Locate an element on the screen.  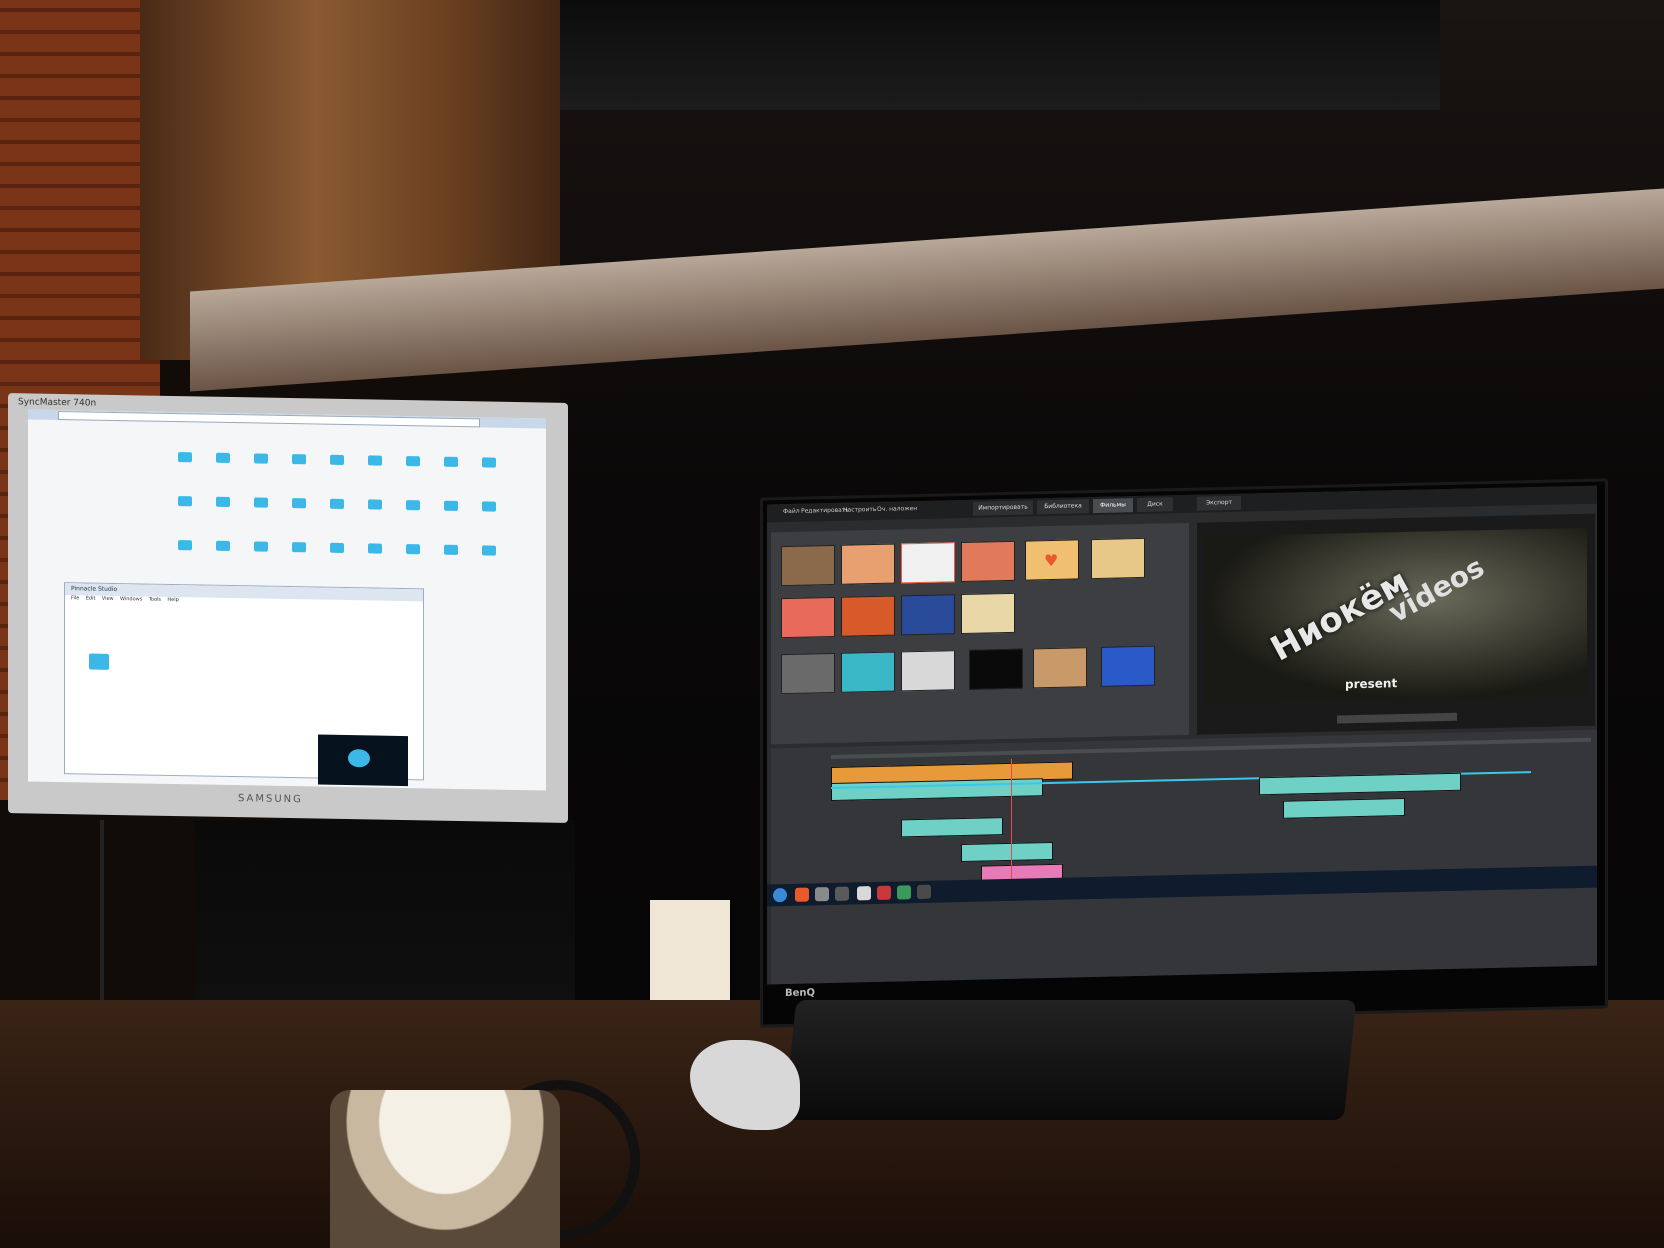
media-library-panel: ♥ is located at coordinates (980, 633).